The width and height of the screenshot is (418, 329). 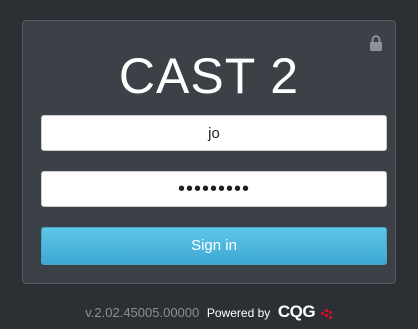 I want to click on sign-in-button: Sign in, so click(x=214, y=246).